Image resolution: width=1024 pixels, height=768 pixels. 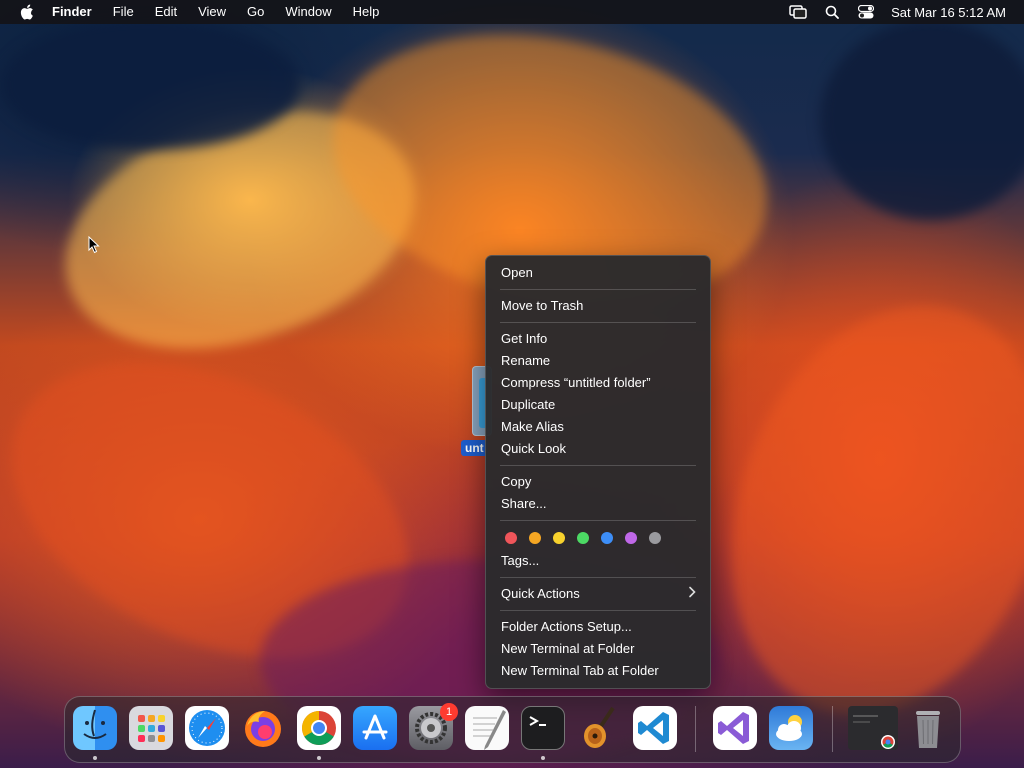 What do you see at coordinates (583, 538) in the screenshot?
I see `tag-green-dot` at bounding box center [583, 538].